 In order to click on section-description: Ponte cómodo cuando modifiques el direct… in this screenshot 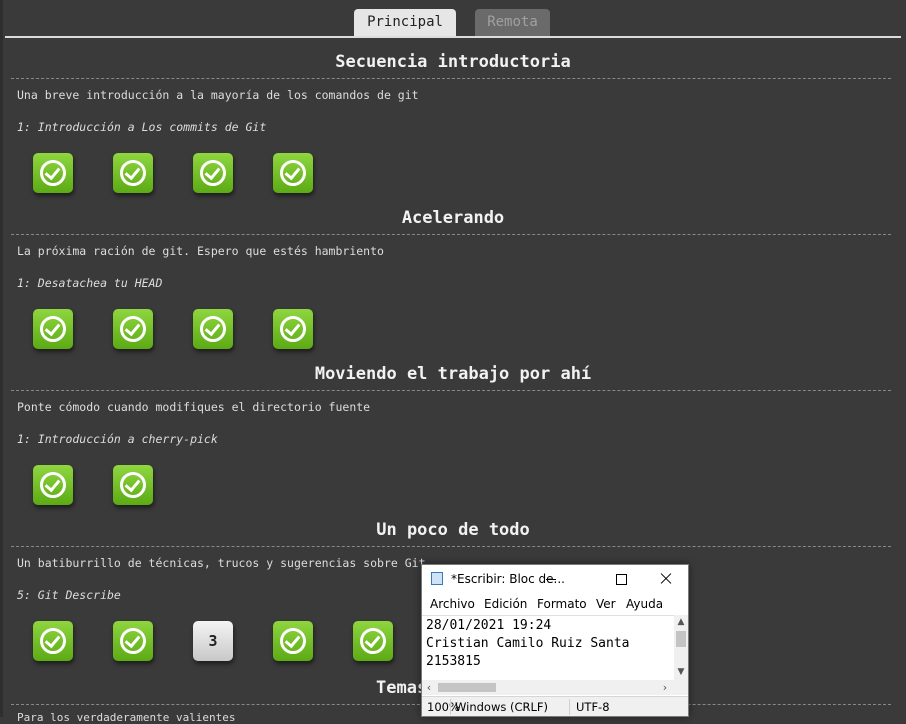, I will do `click(194, 407)`.